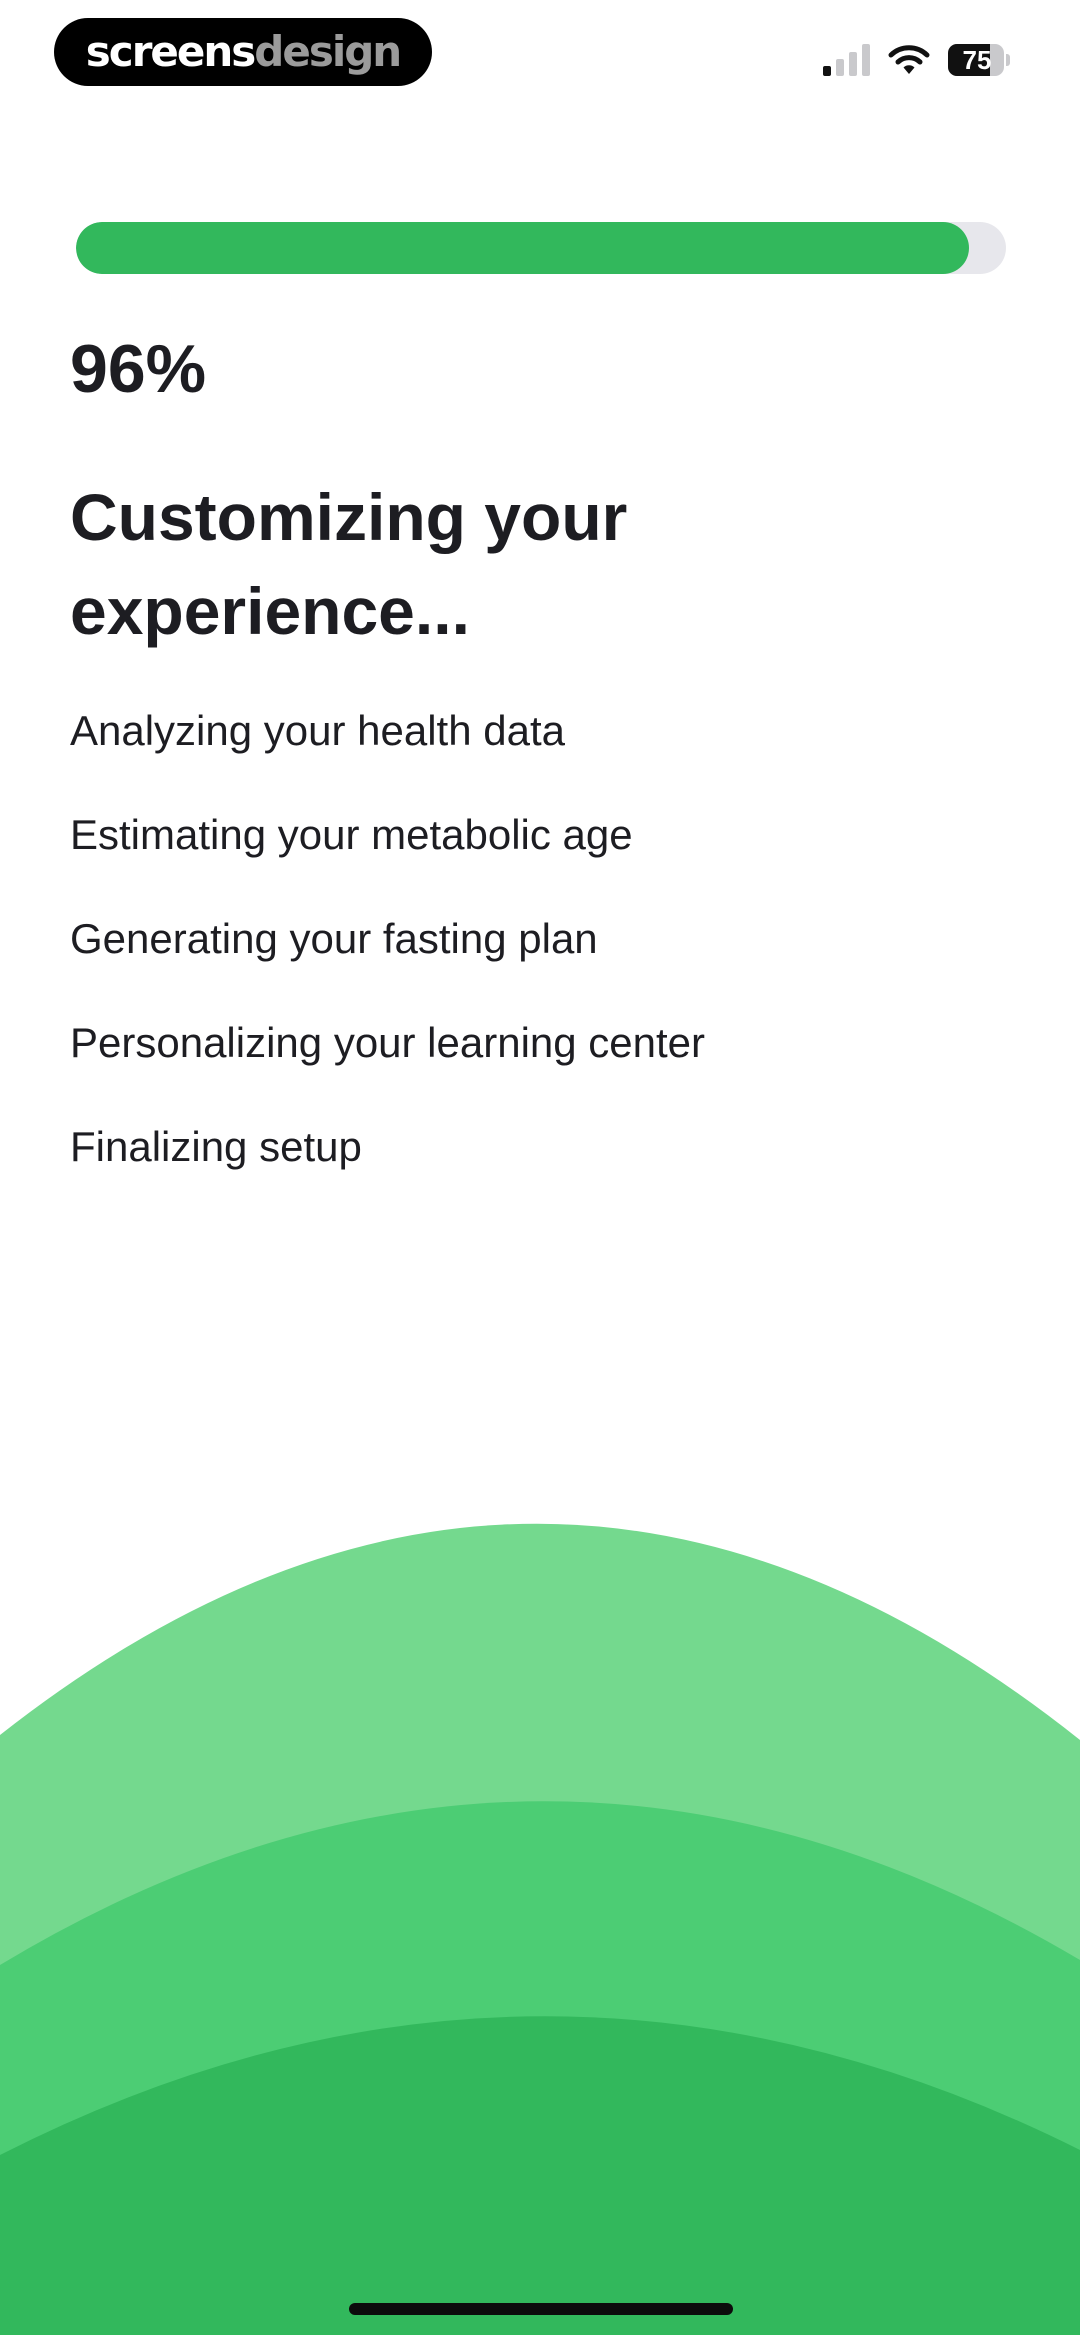 This screenshot has width=1080, height=2335. Describe the element at coordinates (522, 248) in the screenshot. I see `progress-bar-fill` at that location.